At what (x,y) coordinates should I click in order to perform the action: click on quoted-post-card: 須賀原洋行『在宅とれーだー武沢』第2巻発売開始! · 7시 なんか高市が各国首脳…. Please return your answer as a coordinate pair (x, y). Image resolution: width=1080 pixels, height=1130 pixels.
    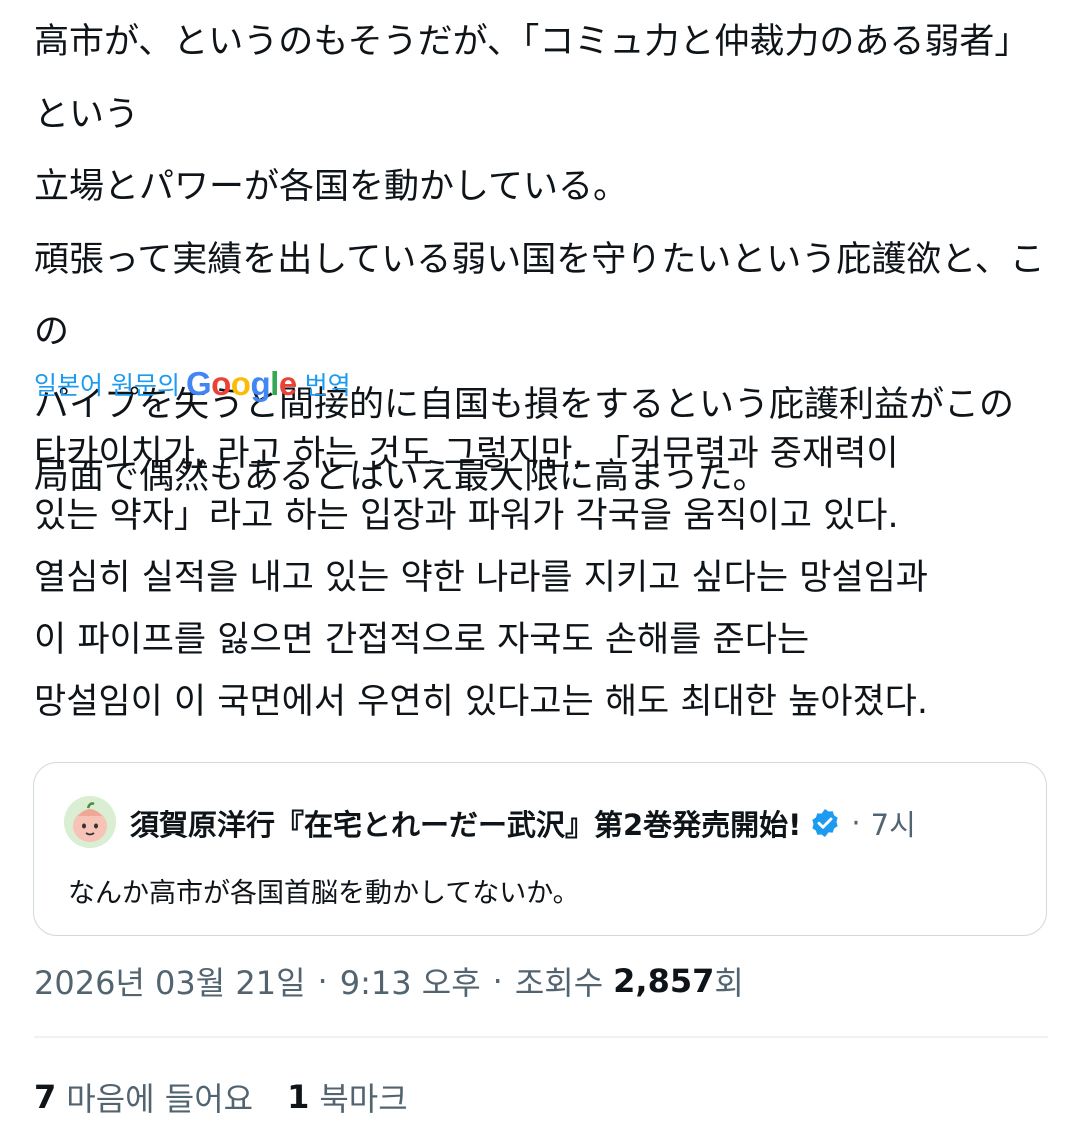
    Looking at the image, I should click on (540, 849).